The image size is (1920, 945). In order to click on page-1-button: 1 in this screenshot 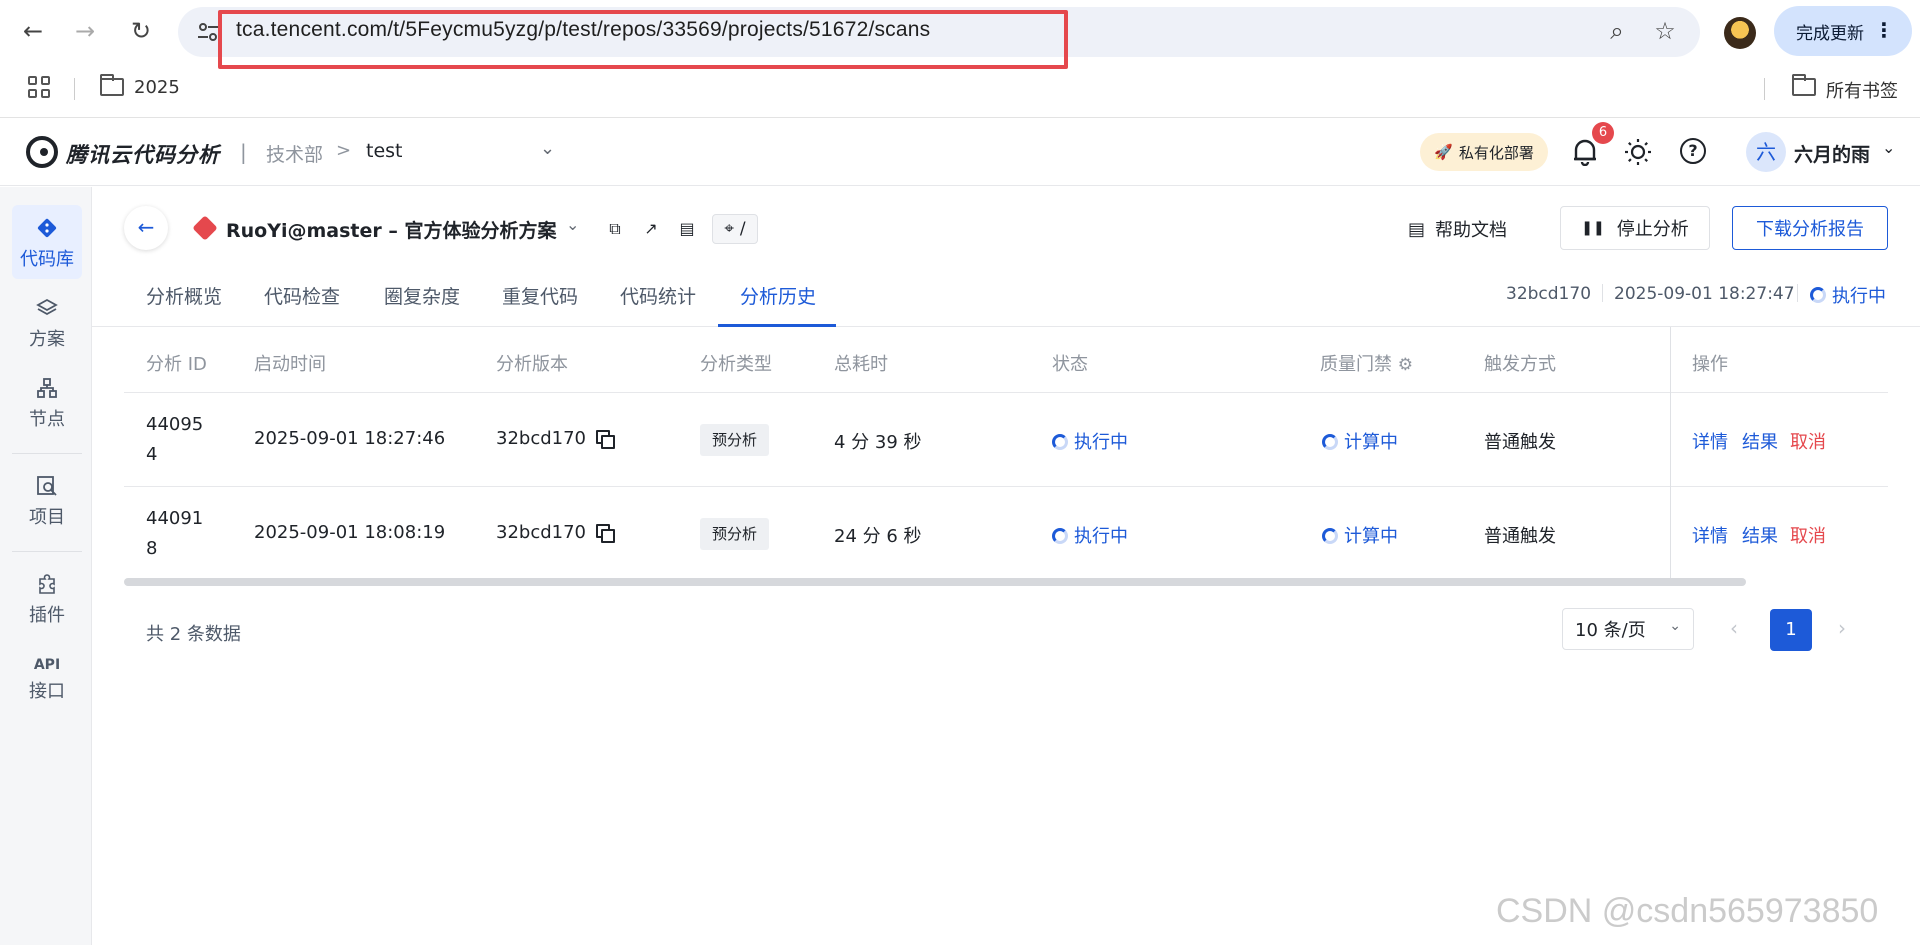, I will do `click(1791, 630)`.